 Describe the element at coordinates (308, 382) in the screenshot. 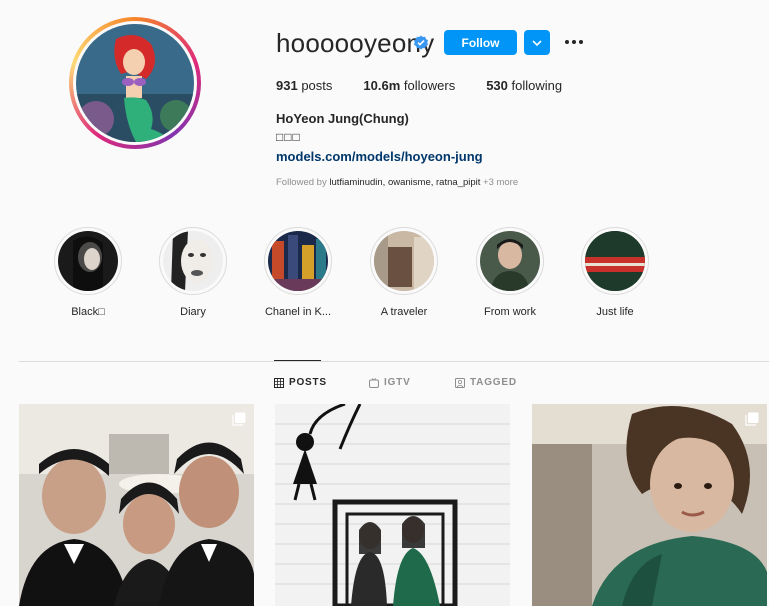

I see `tab-label: POSTS` at that location.